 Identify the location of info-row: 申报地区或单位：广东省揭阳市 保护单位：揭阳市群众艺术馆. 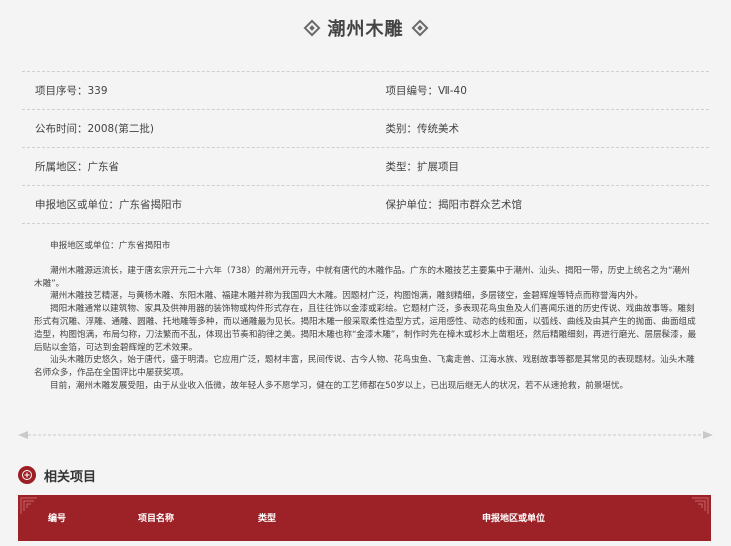
(365, 205).